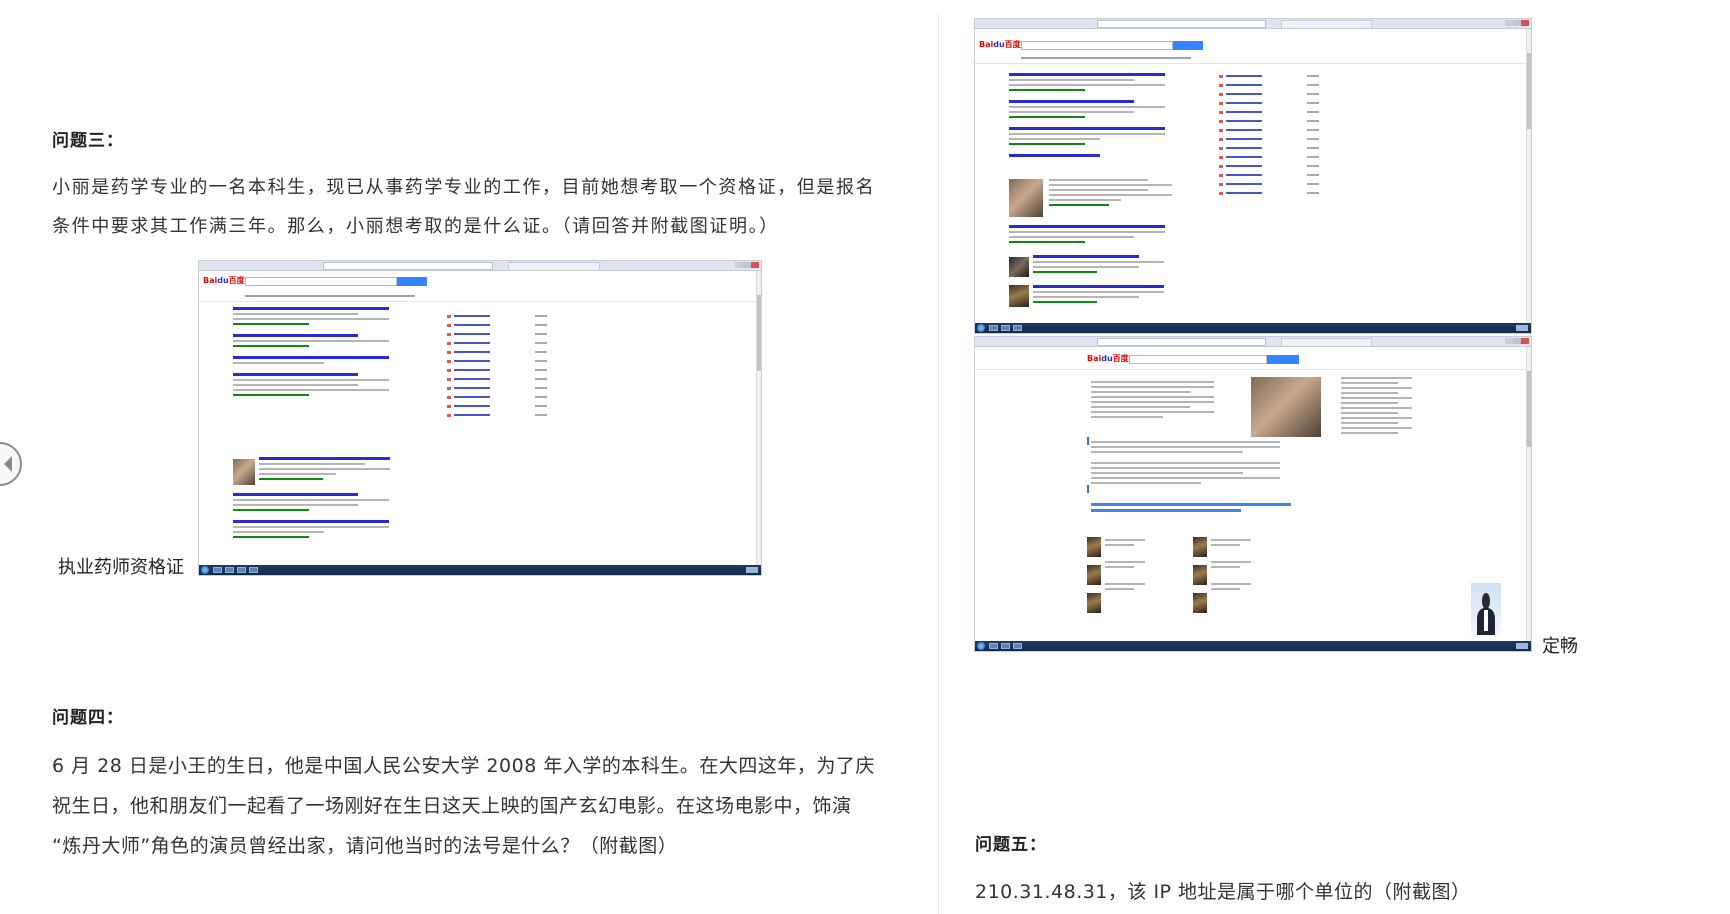 Image resolution: width=1730 pixels, height=914 pixels. What do you see at coordinates (244, 472) in the screenshot?
I see `result-thumbnail` at bounding box center [244, 472].